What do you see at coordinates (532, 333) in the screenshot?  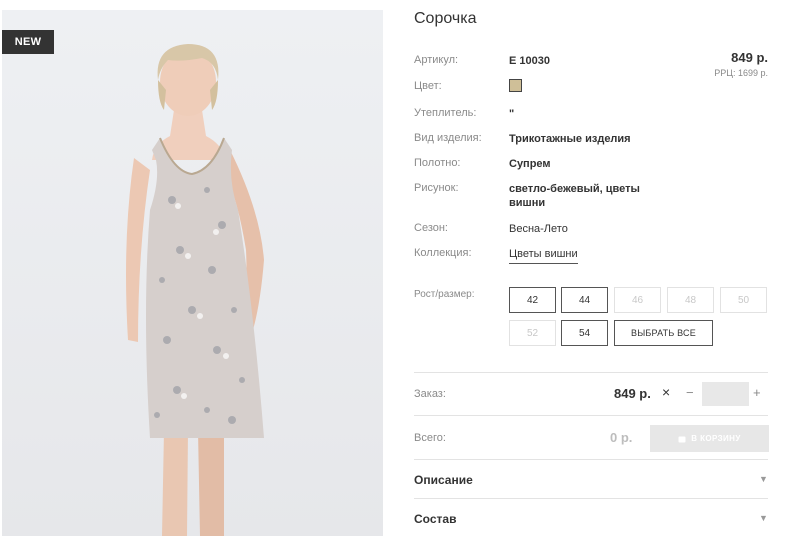 I see `size-option-52: 52` at bounding box center [532, 333].